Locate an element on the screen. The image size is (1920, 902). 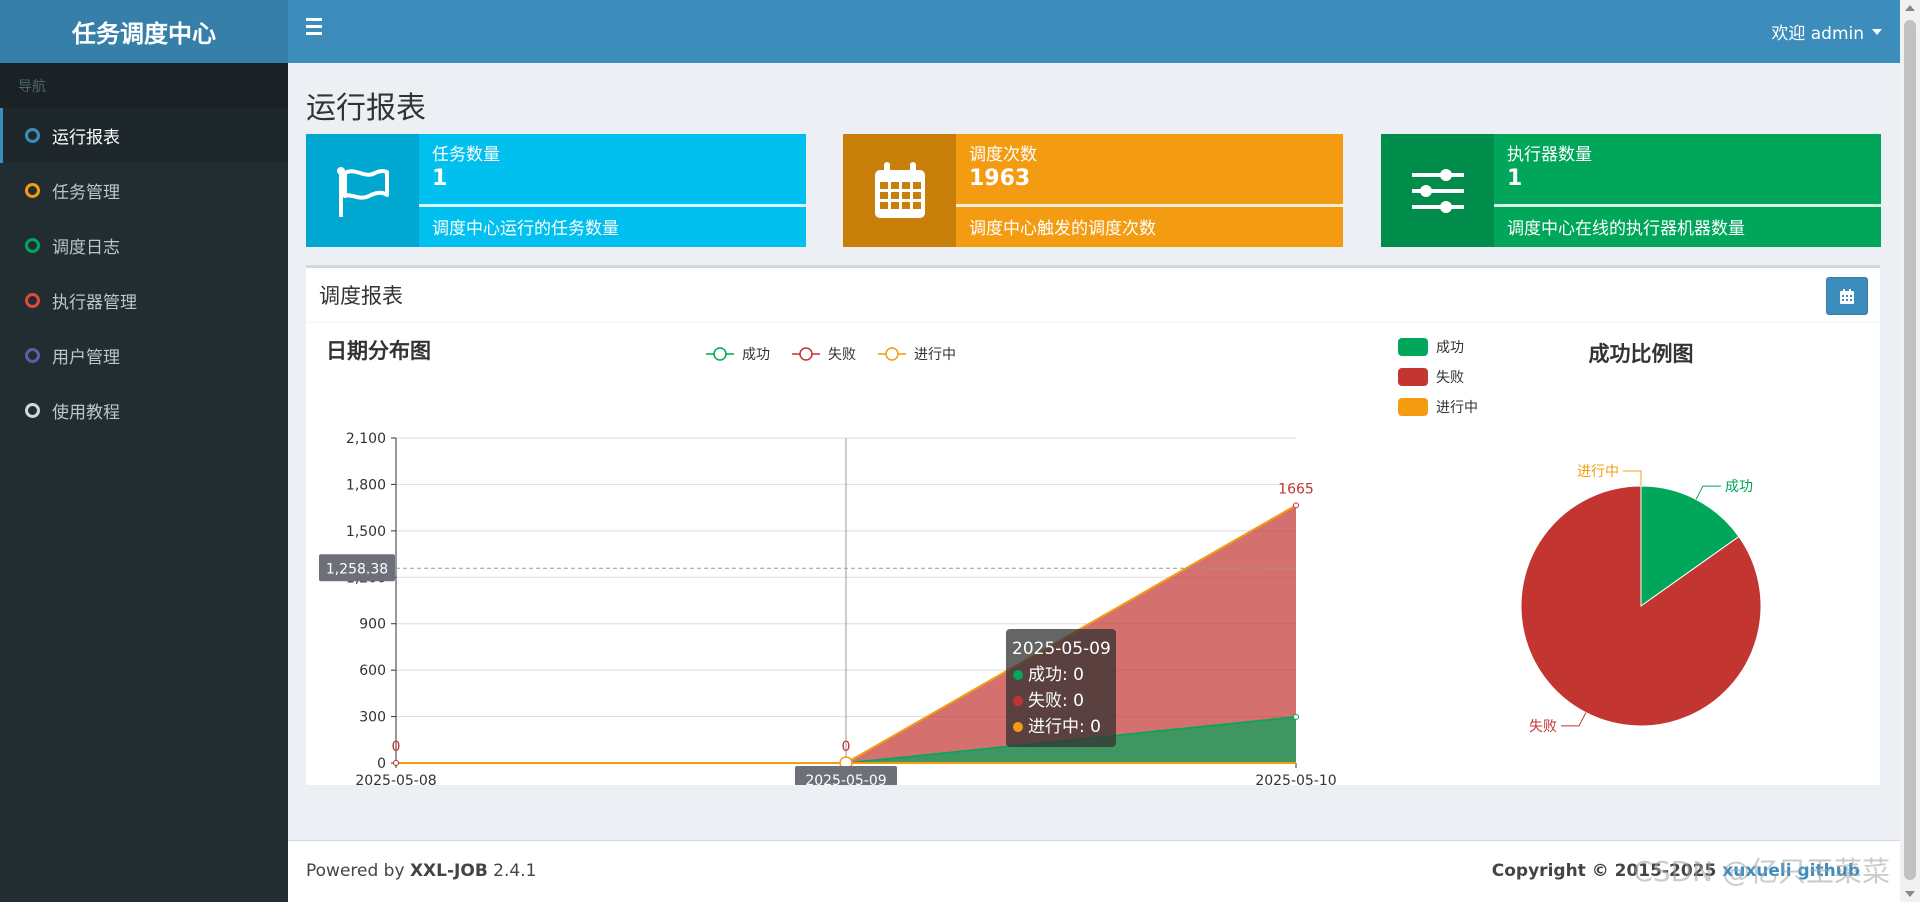
sidebar-item-report: 运行报表 is located at coordinates (144, 135).